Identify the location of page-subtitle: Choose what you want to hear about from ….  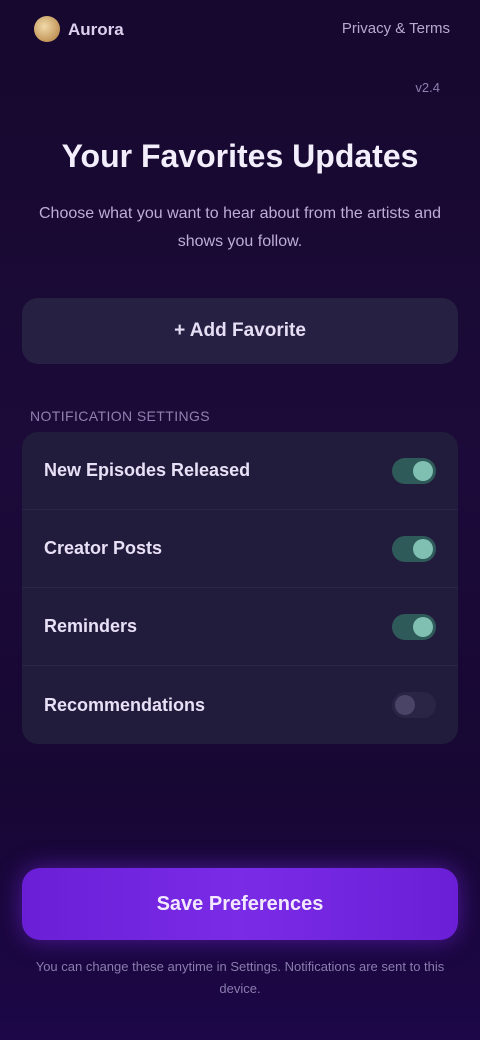
(239, 227).